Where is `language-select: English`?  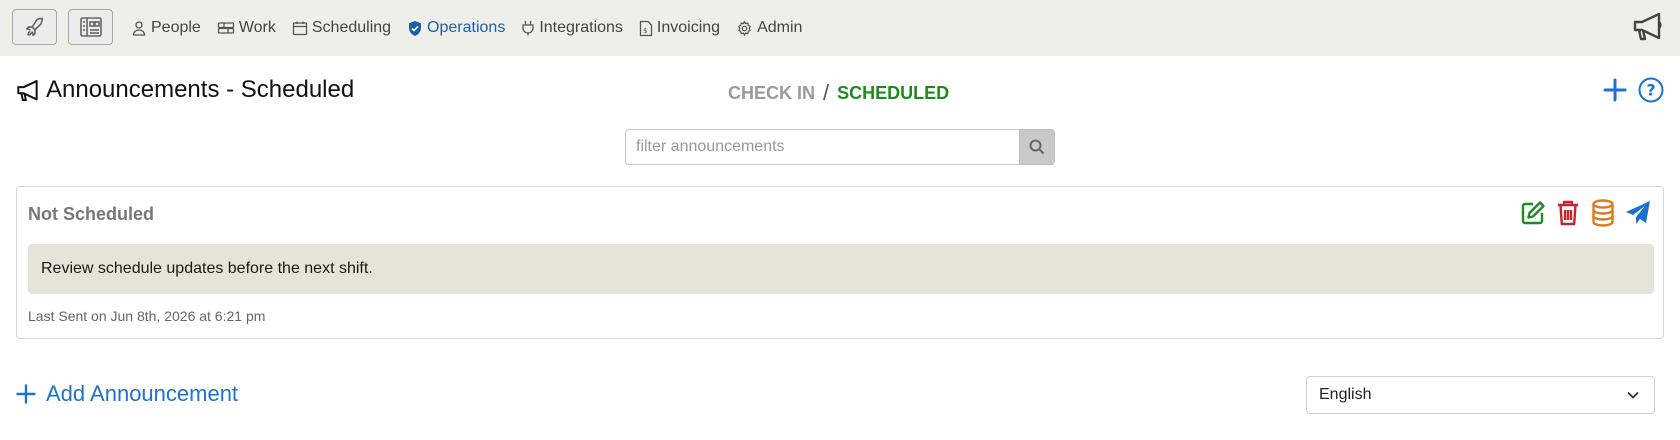 language-select: English is located at coordinates (1480, 395).